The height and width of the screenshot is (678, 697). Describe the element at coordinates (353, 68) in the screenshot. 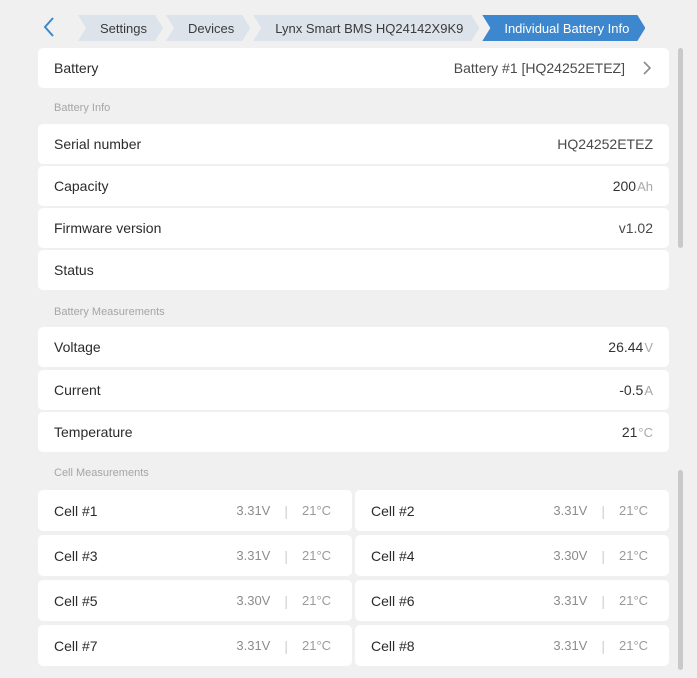

I see `battery-selector-row: Battery Battery #1 [HQ24252ETEZ]` at that location.